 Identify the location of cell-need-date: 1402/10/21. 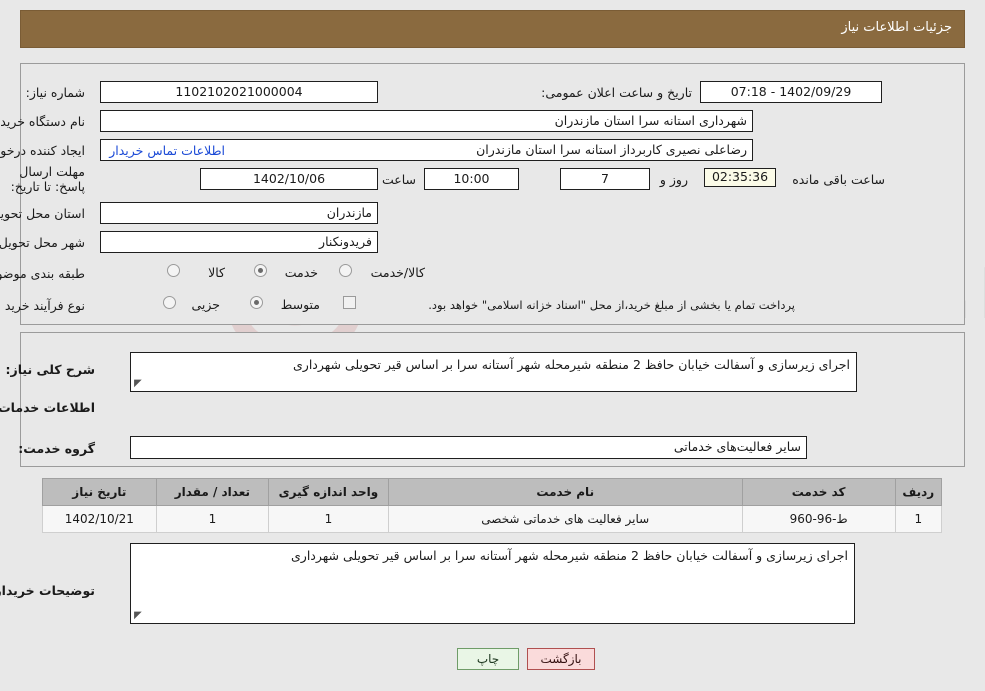
(99, 519).